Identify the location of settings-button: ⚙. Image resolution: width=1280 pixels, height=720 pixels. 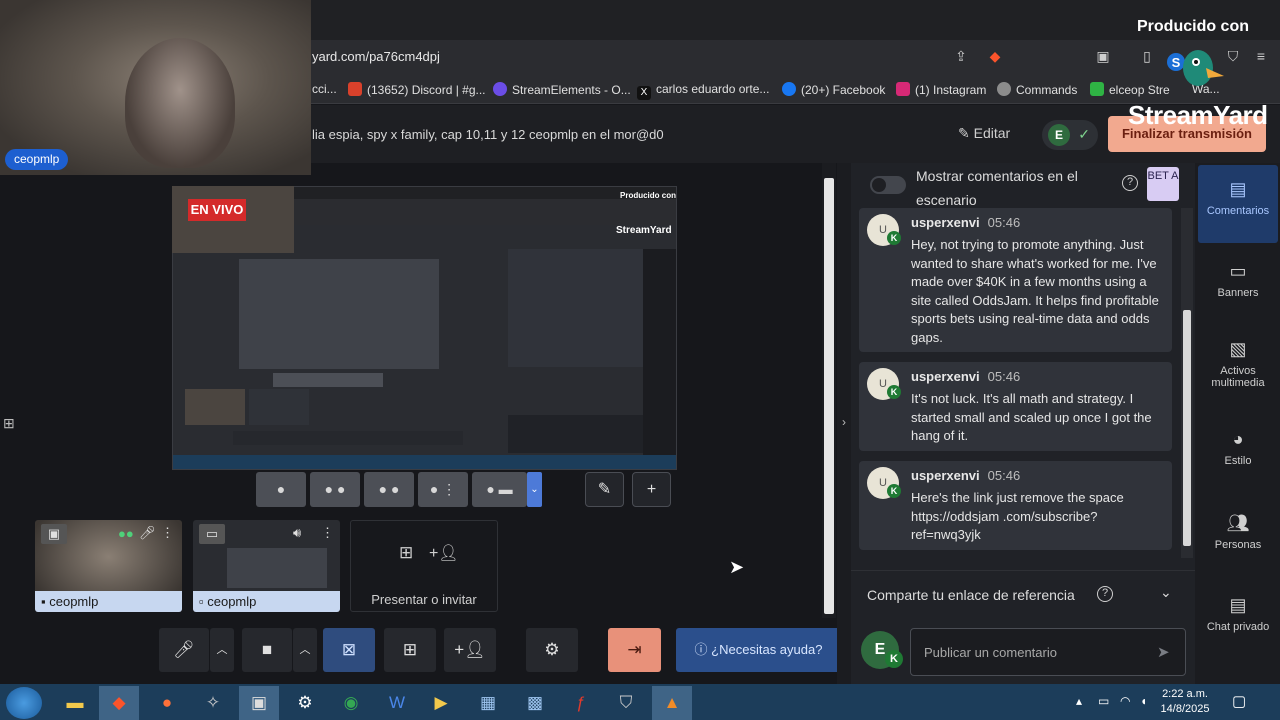
(552, 650).